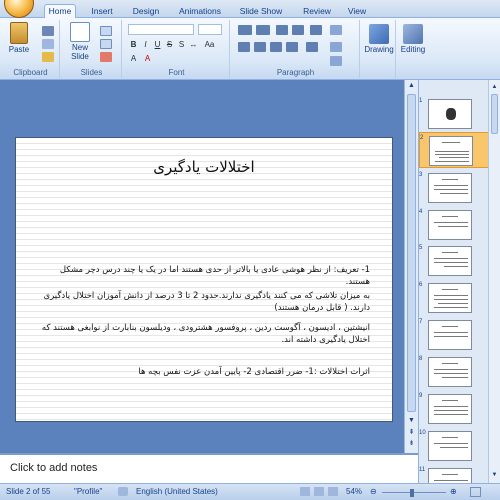 The width and height of the screenshot is (500, 500). I want to click on thumbnail-item: 8, so click(454, 372).